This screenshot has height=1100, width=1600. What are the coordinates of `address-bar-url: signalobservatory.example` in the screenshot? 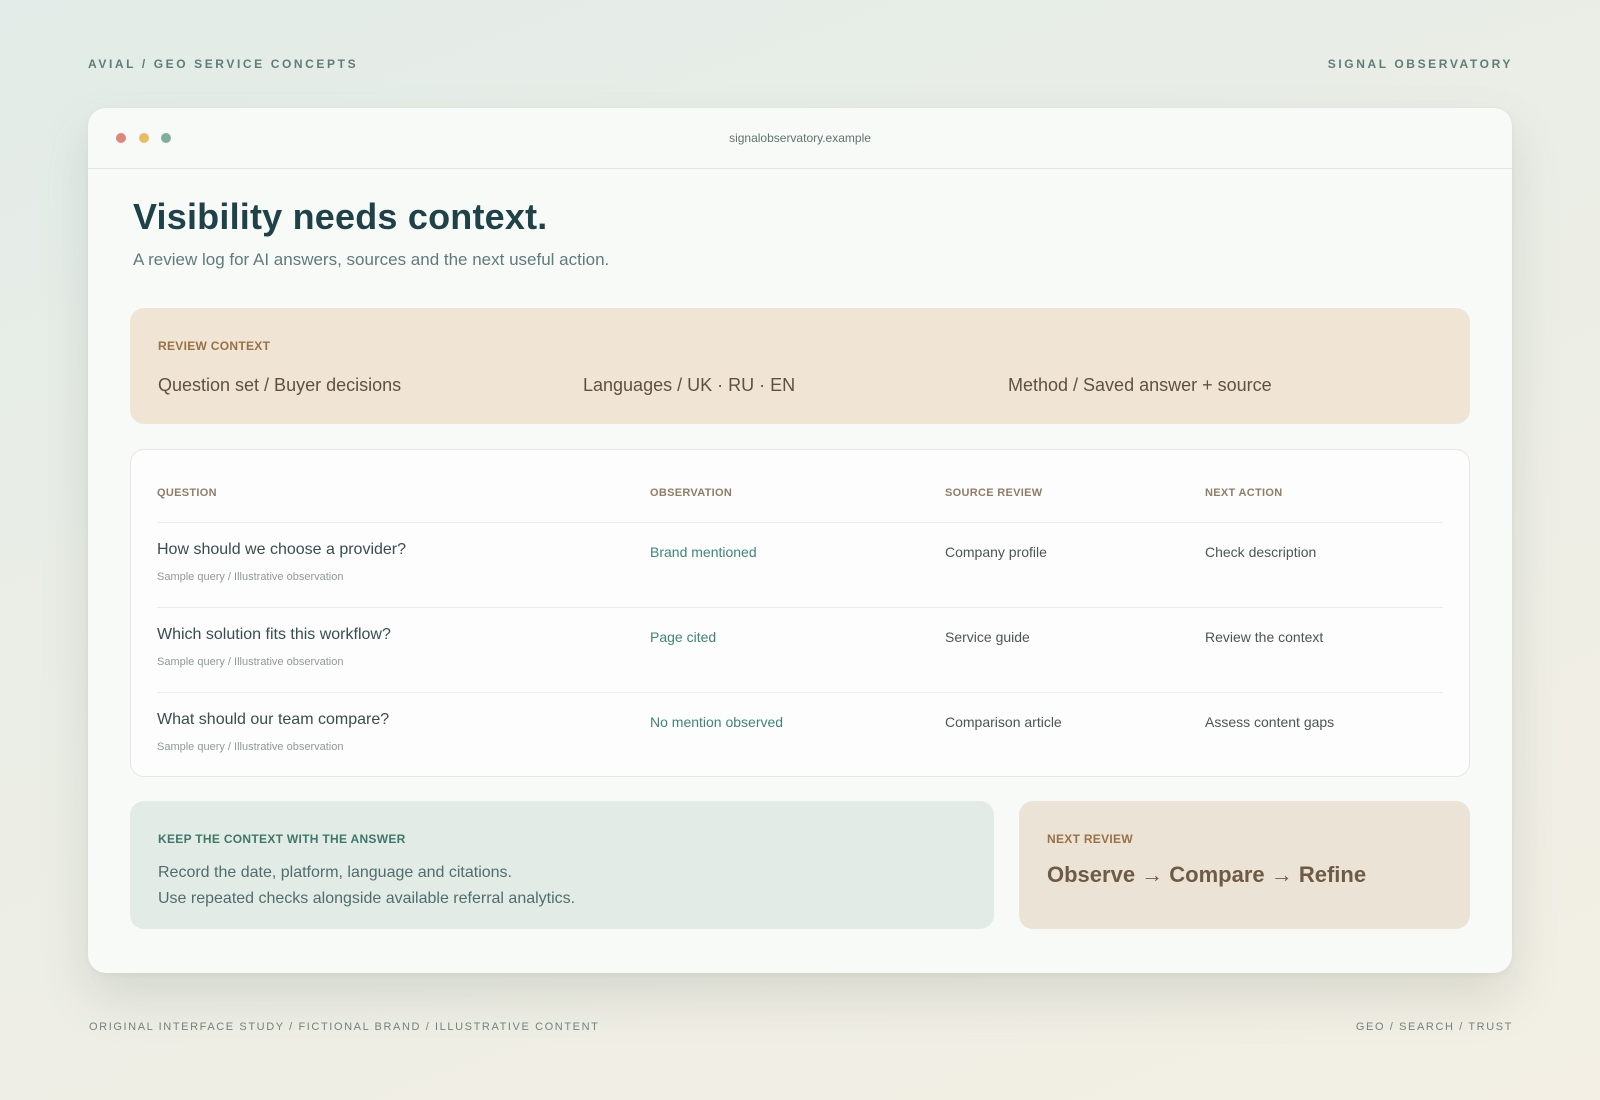 It's located at (800, 138).